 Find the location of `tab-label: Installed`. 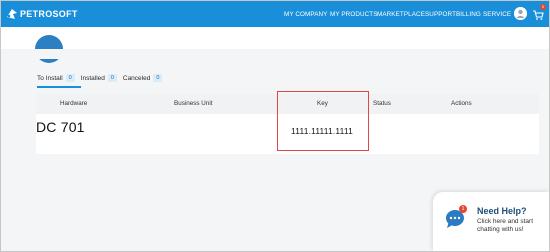

tab-label: Installed is located at coordinates (92, 78).